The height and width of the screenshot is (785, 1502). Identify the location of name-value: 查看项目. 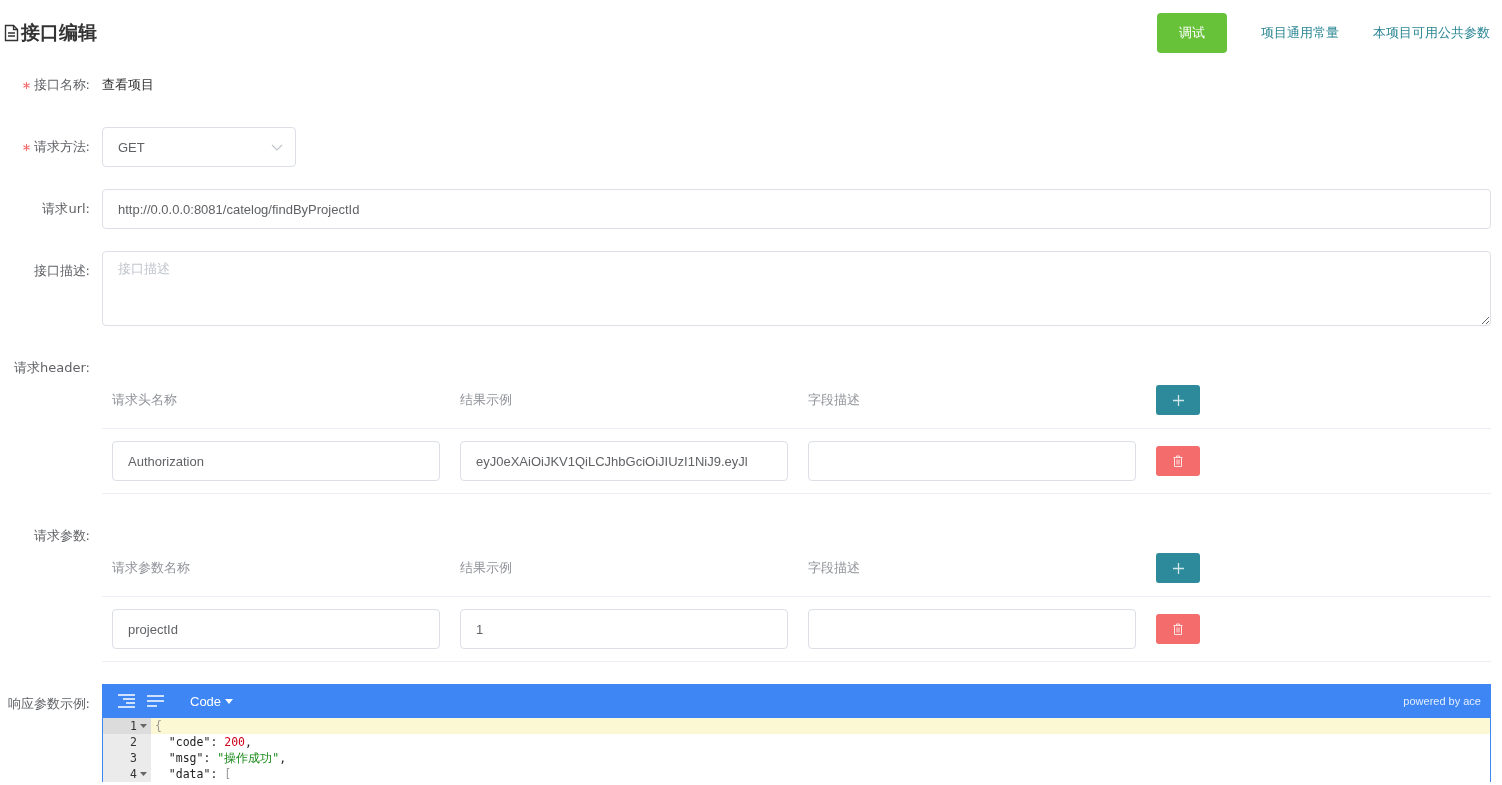
(128, 85).